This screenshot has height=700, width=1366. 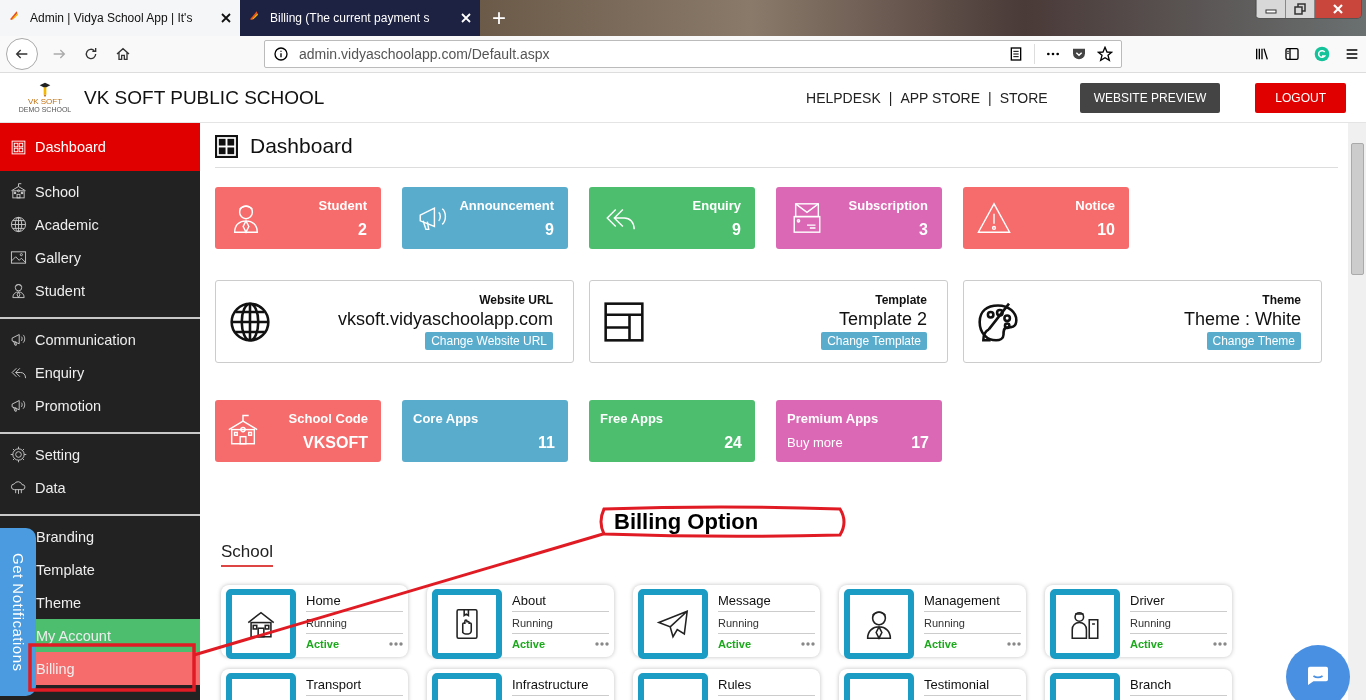 What do you see at coordinates (118, 569) in the screenshot?
I see `sidebar-item: Template` at bounding box center [118, 569].